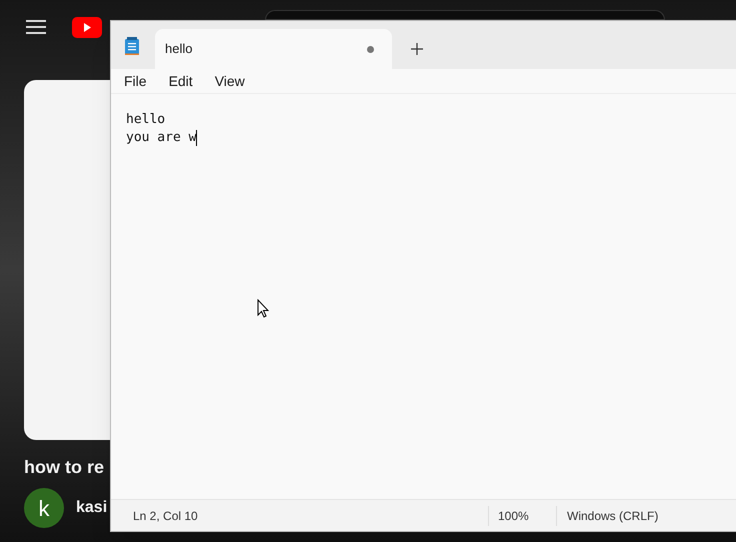  Describe the element at coordinates (273, 49) in the screenshot. I see `document-tab: hello` at that location.